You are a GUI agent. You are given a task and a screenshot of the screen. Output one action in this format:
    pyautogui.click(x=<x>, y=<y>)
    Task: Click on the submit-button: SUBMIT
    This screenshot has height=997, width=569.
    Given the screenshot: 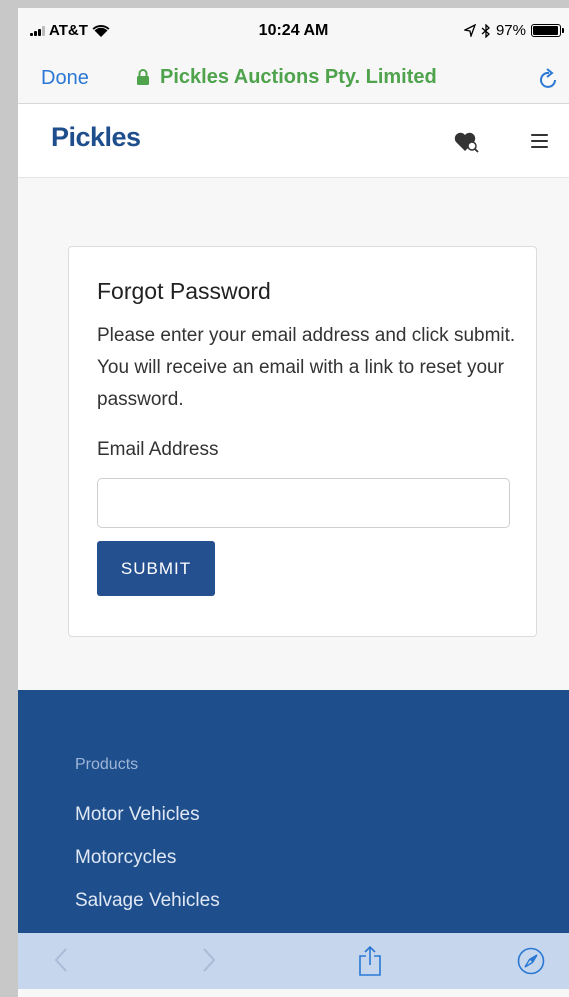 What is the action you would take?
    pyautogui.click(x=156, y=568)
    